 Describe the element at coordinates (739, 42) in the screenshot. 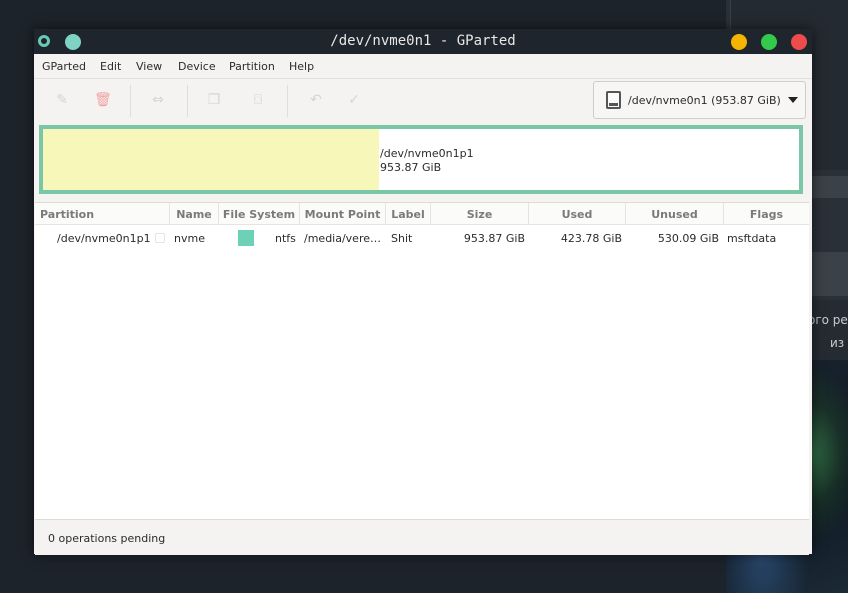

I see `minimize-button` at that location.